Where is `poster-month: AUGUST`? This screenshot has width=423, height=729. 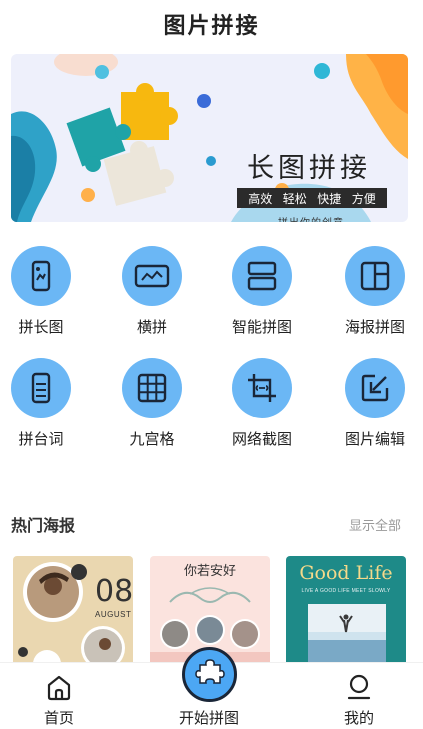 poster-month: AUGUST is located at coordinates (113, 614).